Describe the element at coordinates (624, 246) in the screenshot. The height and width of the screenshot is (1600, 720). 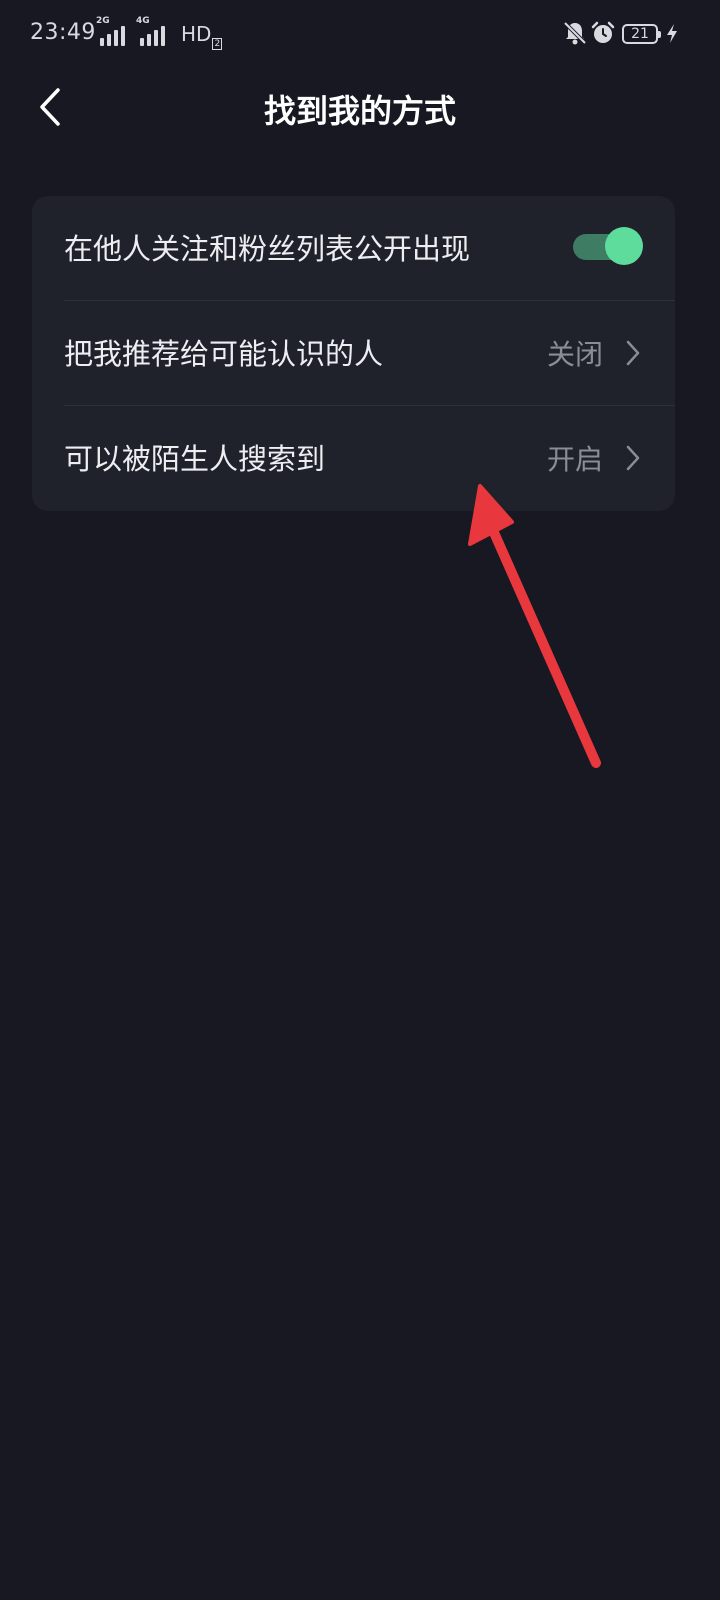
I see `toggle-knob` at that location.